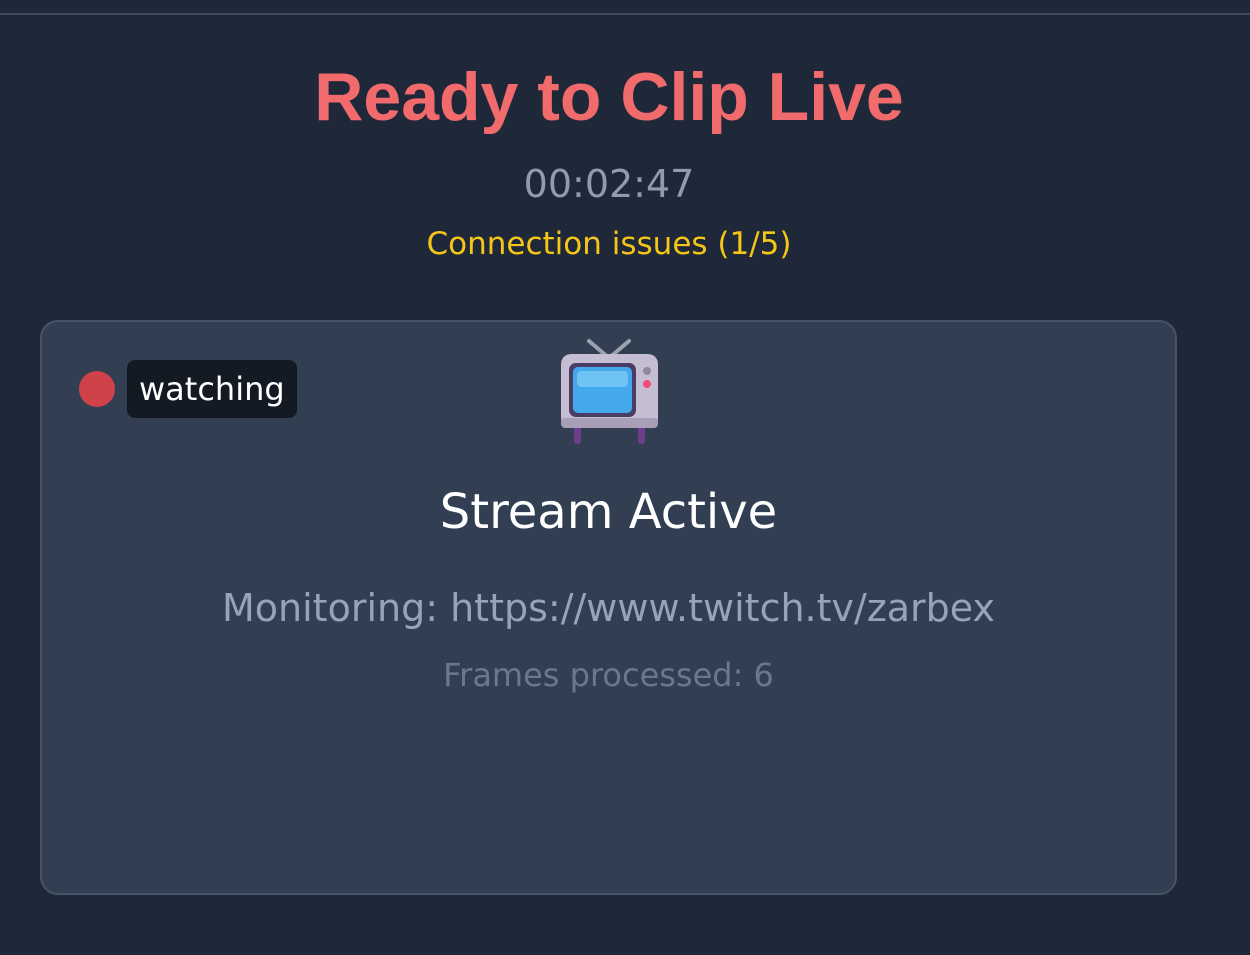 This screenshot has height=955, width=1250. Describe the element at coordinates (608, 675) in the screenshot. I see `frames-processed: Frames processed: 6` at that location.